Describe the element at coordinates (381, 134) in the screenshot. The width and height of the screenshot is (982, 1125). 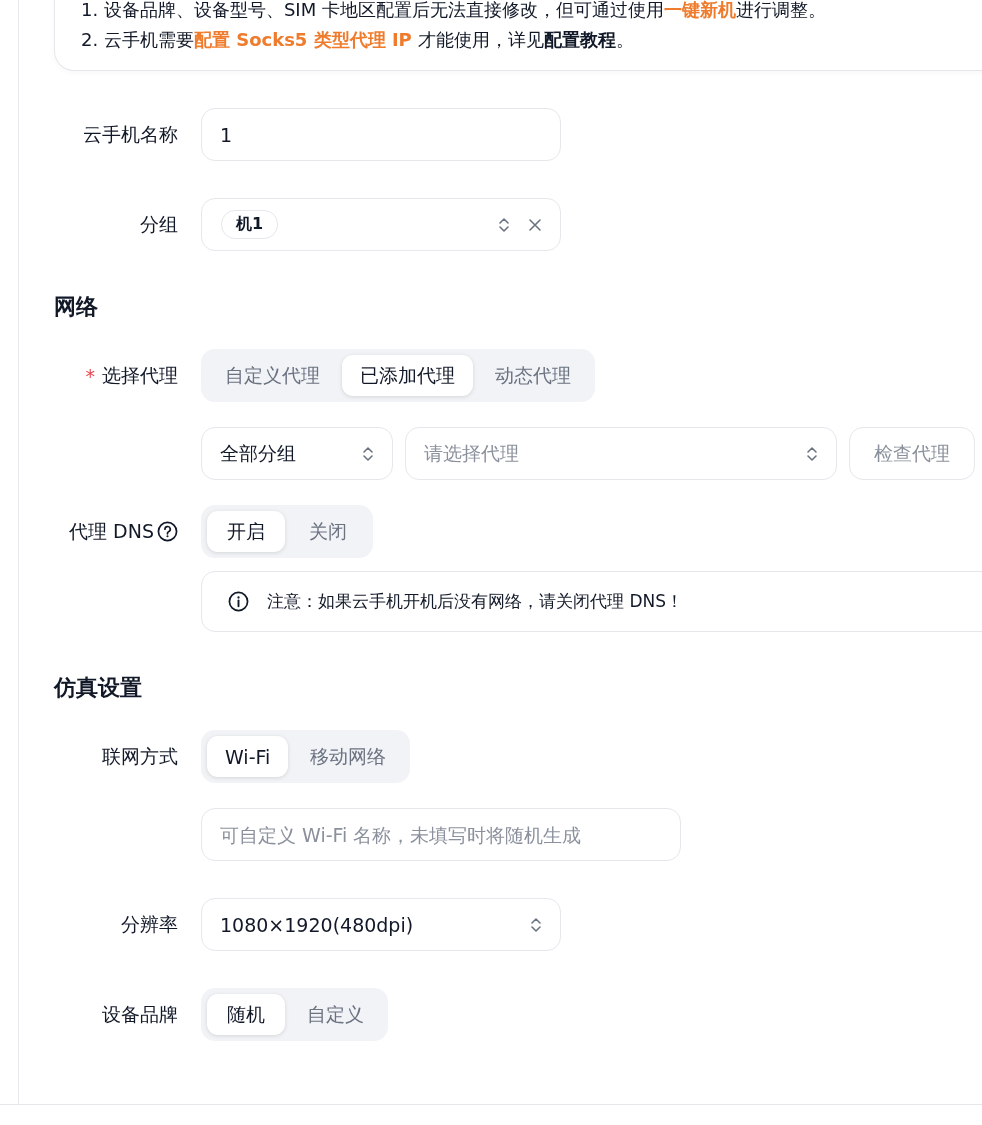
I see `text-field: 1` at that location.